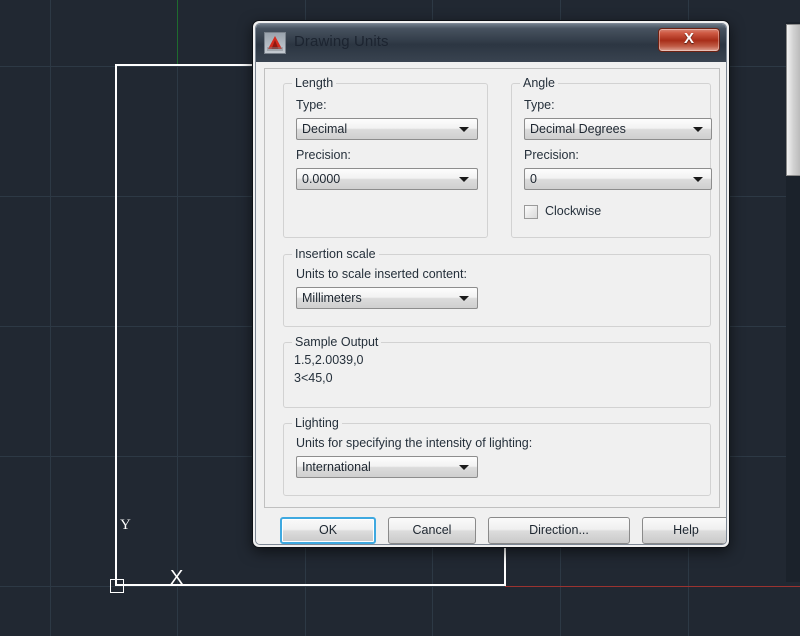 The width and height of the screenshot is (800, 636). Describe the element at coordinates (317, 423) in the screenshot. I see `lighting-group-legend: Lighting` at that location.